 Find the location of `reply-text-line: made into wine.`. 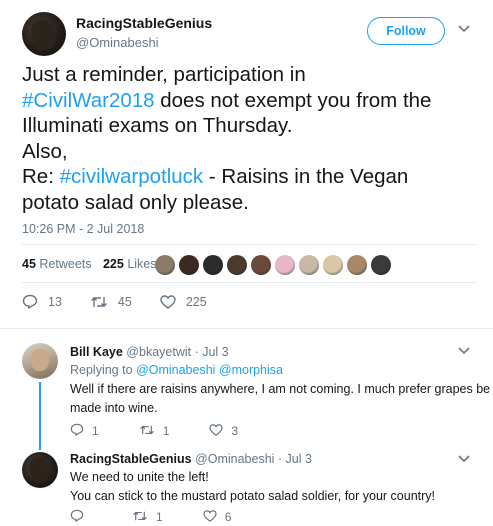

reply-text-line: made into wine. is located at coordinates (114, 408).